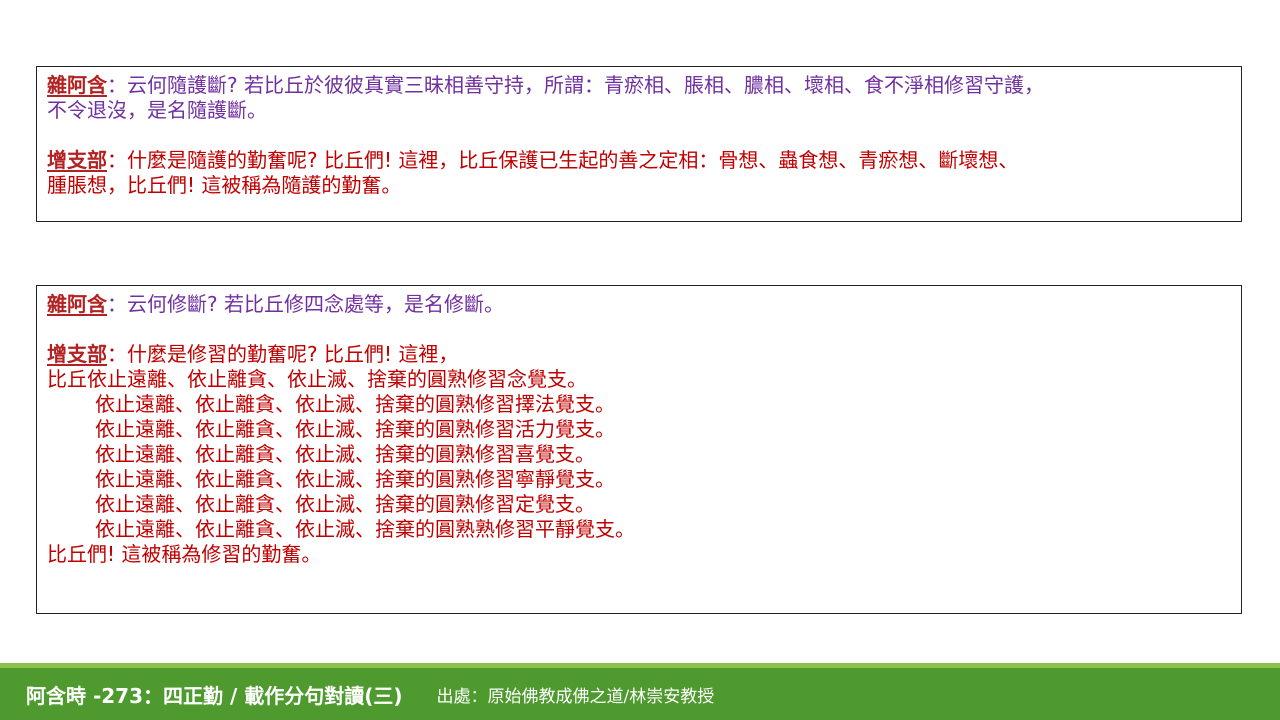 The image size is (1280, 720). I want to click on anguttara-text-cont: 腫脹想，比丘們! 這被稱為隨護的勤奮。, so click(224, 185).